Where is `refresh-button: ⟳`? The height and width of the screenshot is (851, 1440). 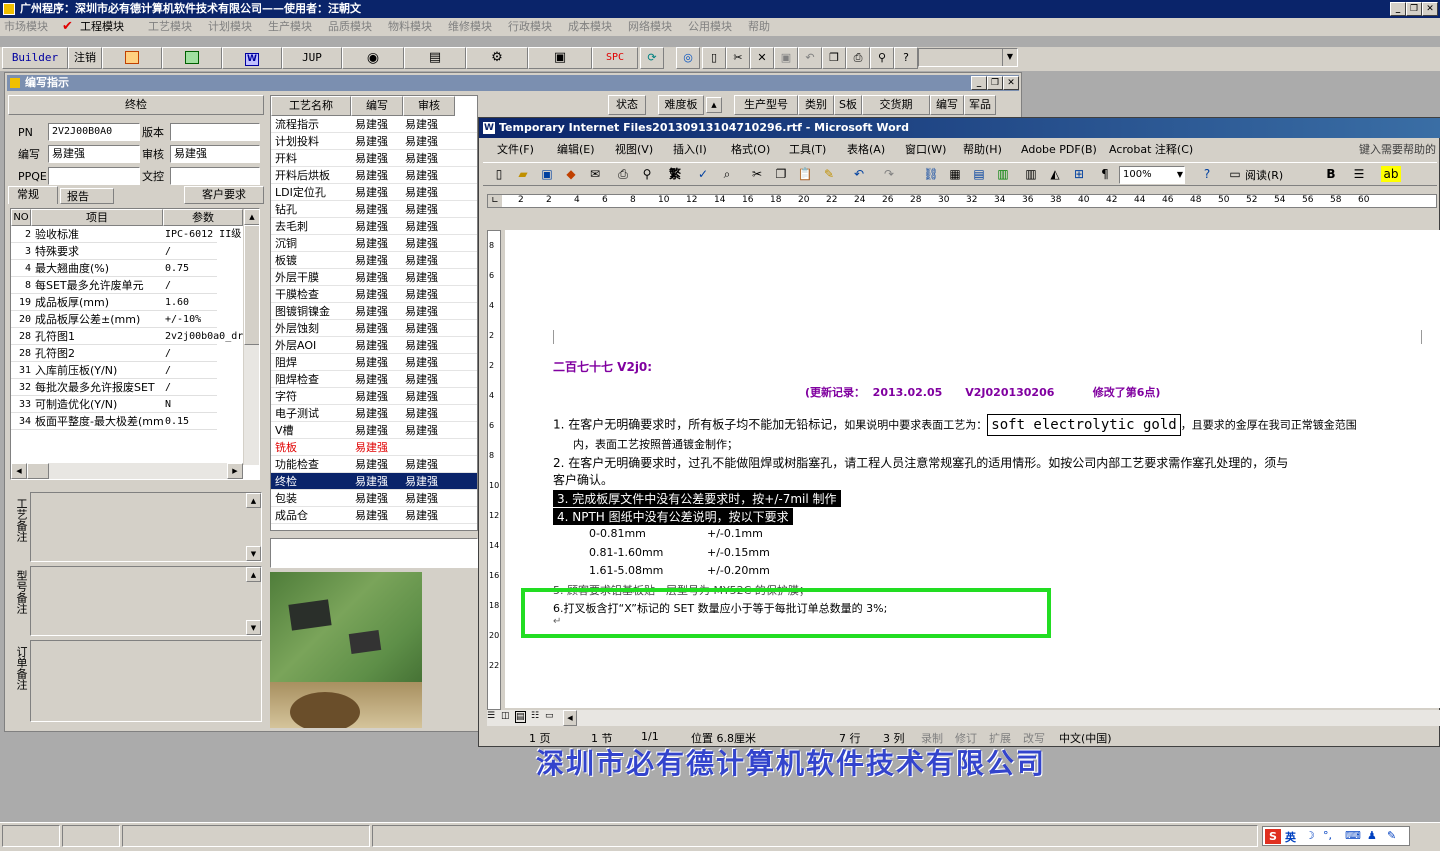
refresh-button: ⟳ is located at coordinates (652, 58).